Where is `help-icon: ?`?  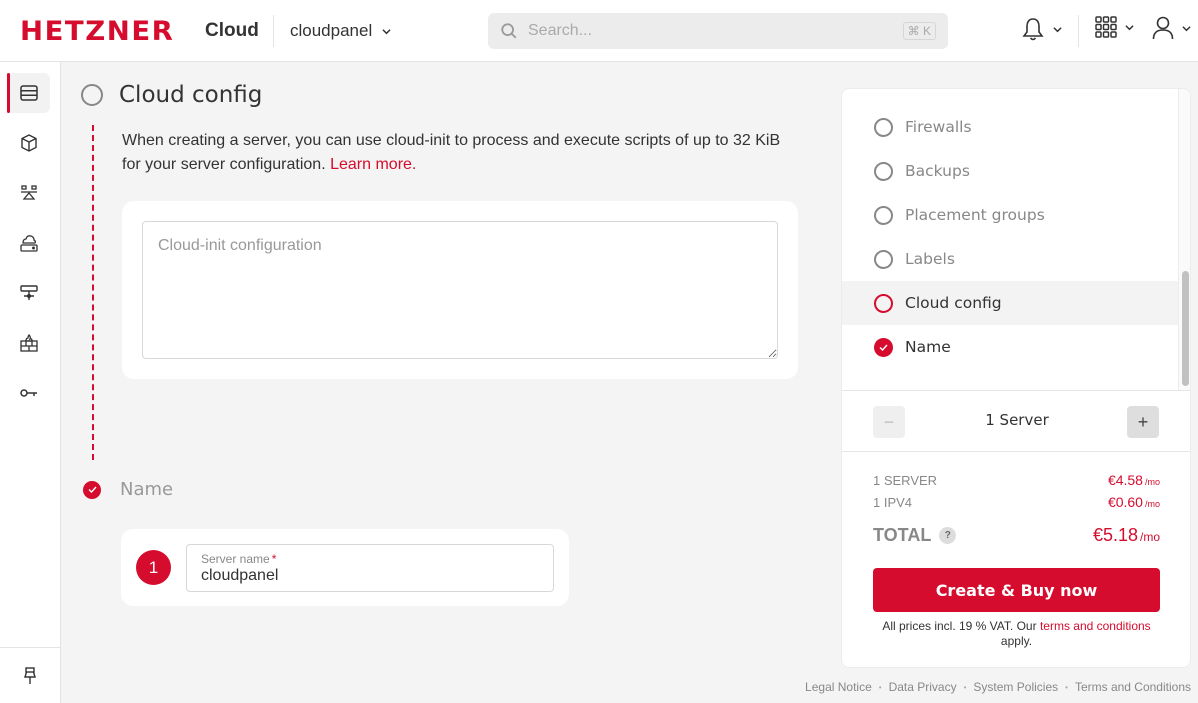 help-icon: ? is located at coordinates (948, 535).